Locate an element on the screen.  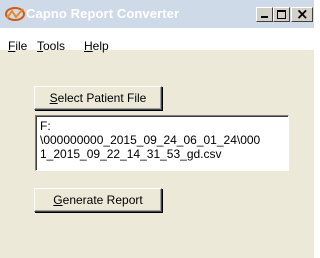
menu-bar: File Tools Help is located at coordinates (157, 40).